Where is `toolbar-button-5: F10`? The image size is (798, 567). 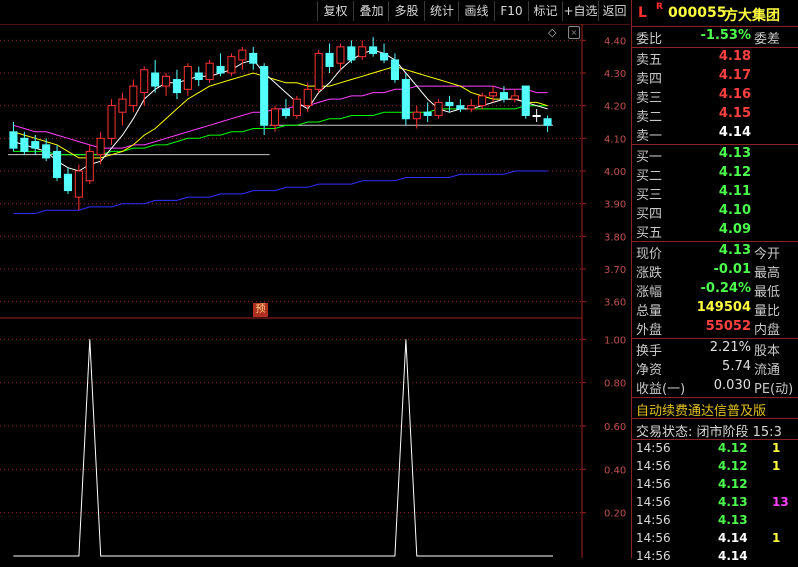
toolbar-button-5: F10 is located at coordinates (511, 11).